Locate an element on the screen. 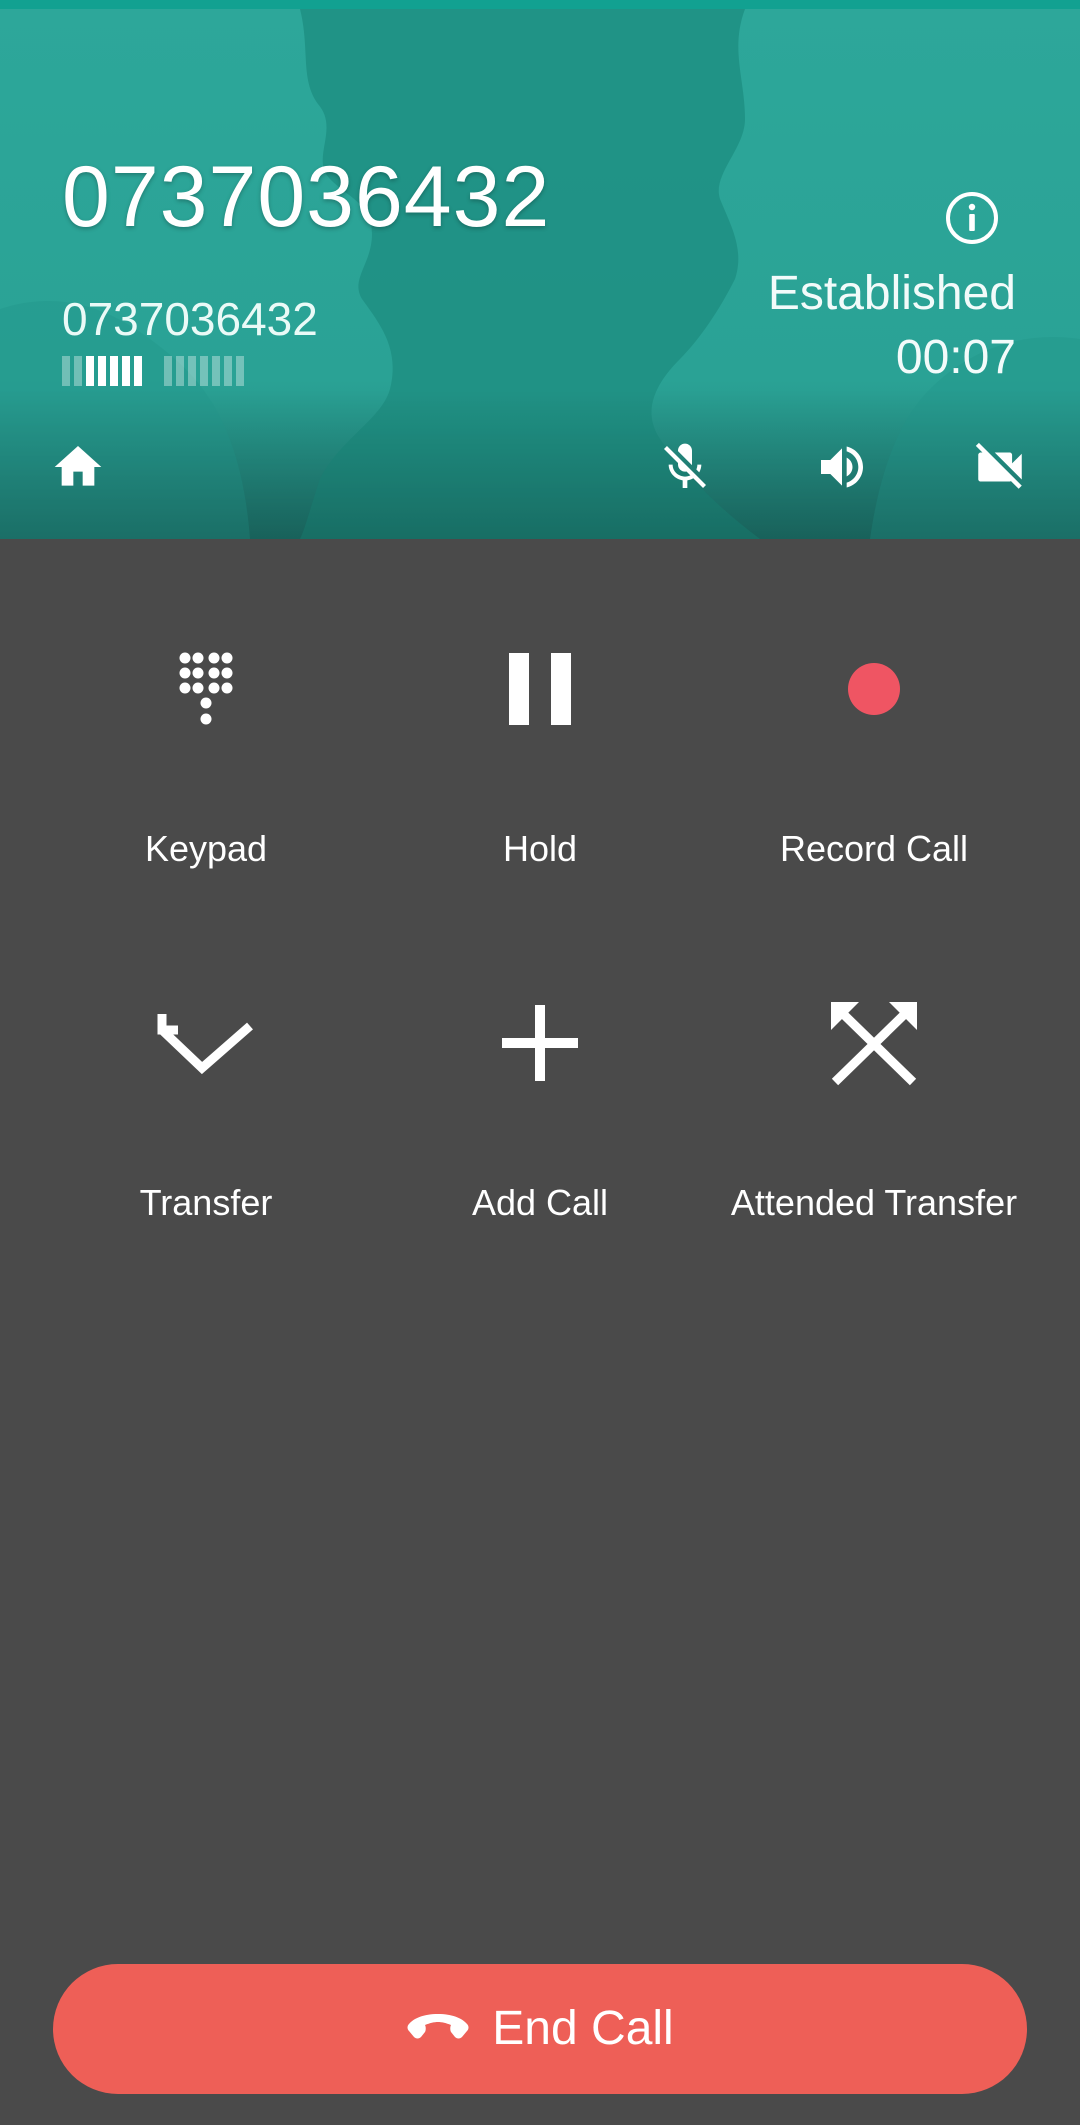 Image resolution: width=1080 pixels, height=2125 pixels. volume-up-icon is located at coordinates (842, 467).